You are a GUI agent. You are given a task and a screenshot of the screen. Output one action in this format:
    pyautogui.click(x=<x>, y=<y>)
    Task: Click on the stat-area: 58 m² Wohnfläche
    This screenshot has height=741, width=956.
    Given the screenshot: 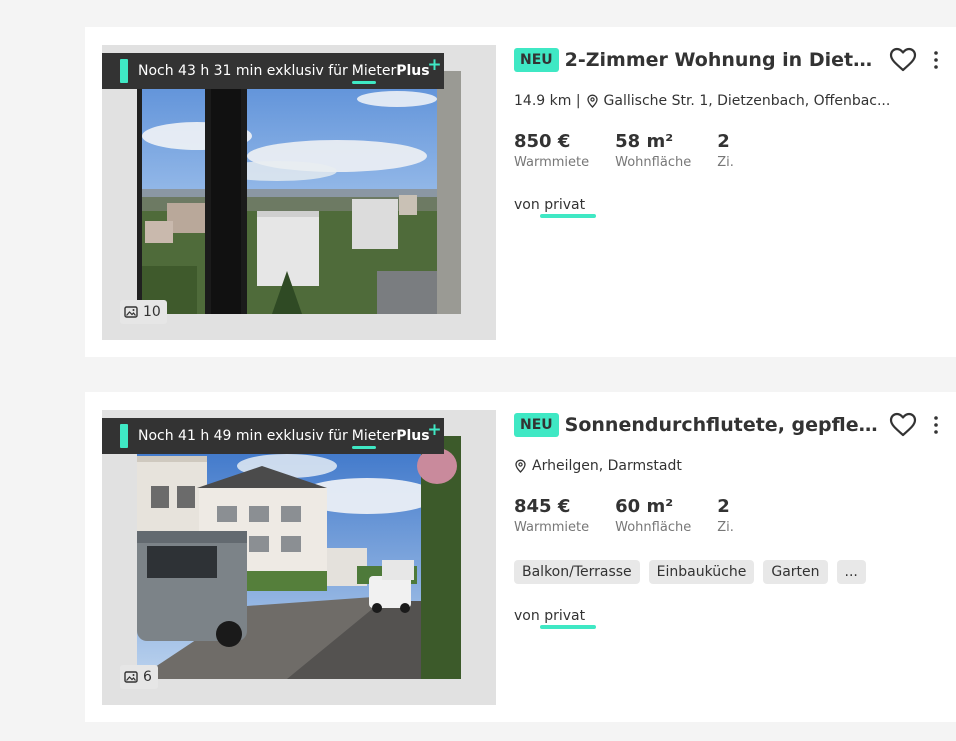 What is the action you would take?
    pyautogui.click(x=653, y=152)
    